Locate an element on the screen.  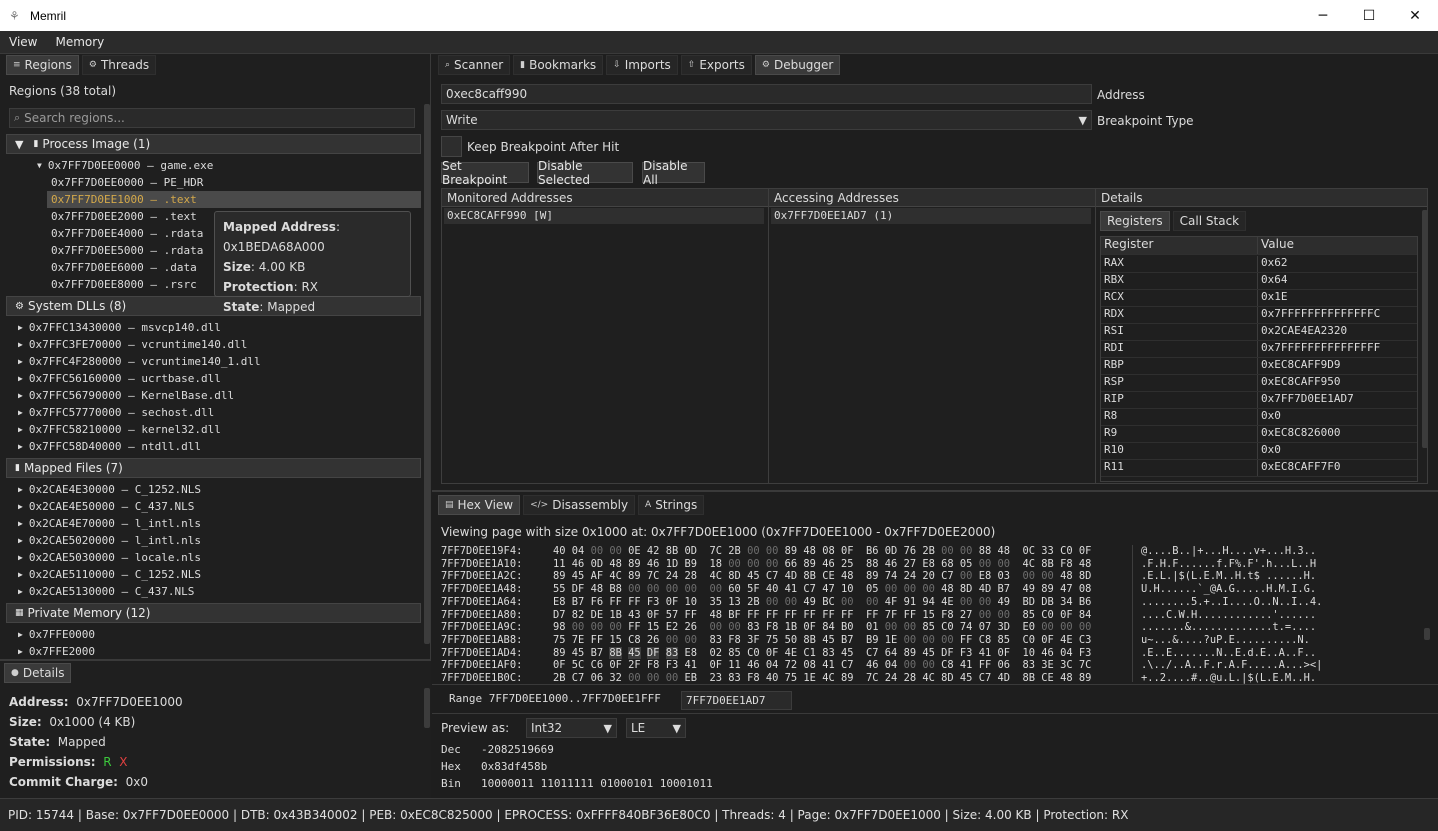
tree-node-dll: ▶ 0x7FFC57770000 – sechost.dll is located at coordinates (116, 412).